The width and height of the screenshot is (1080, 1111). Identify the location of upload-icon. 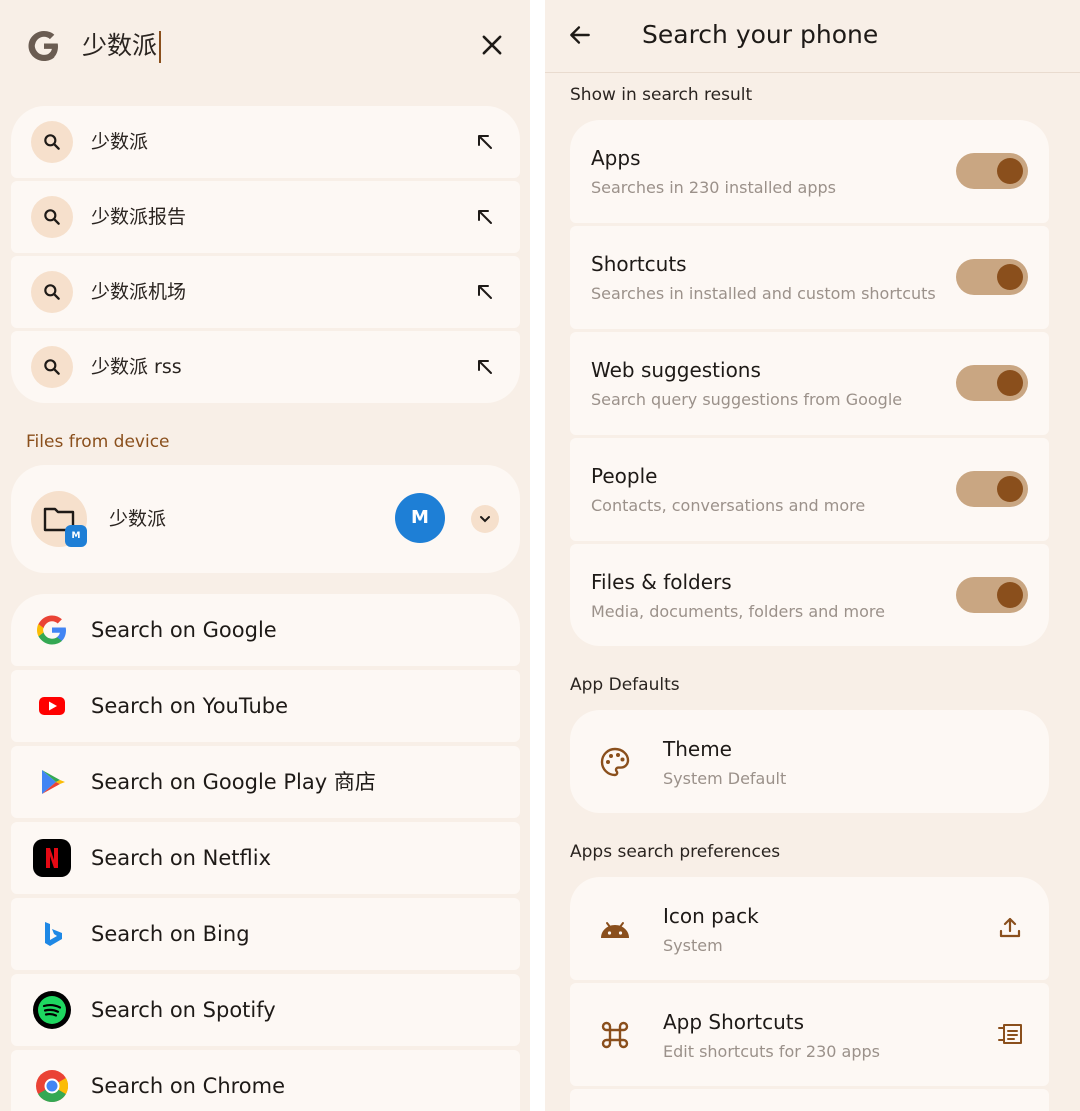
(1010, 928).